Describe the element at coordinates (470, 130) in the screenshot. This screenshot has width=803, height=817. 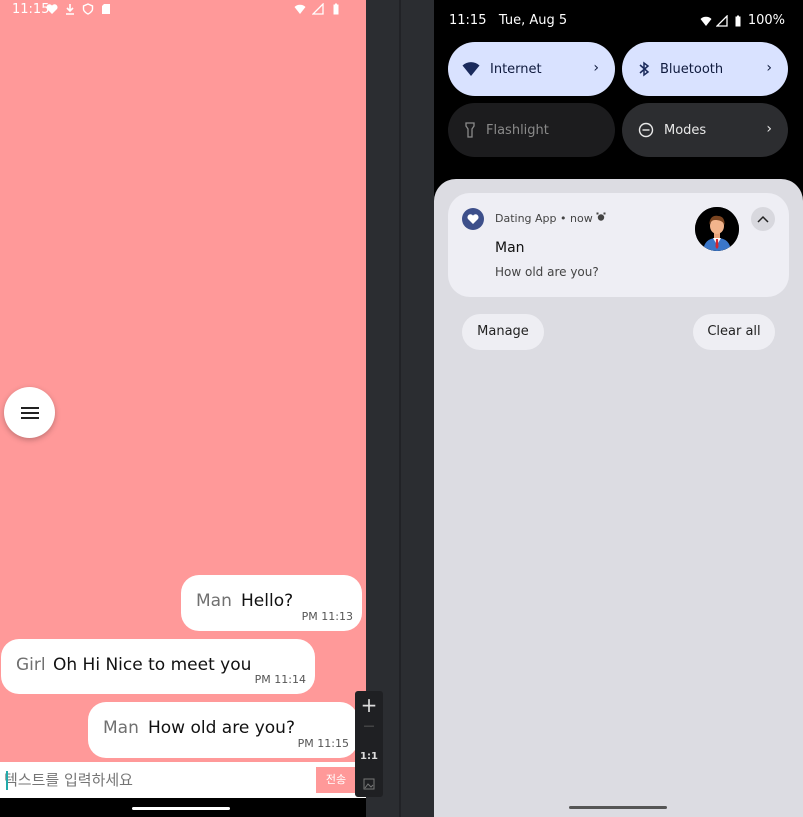
I see `flashlight-icon` at that location.